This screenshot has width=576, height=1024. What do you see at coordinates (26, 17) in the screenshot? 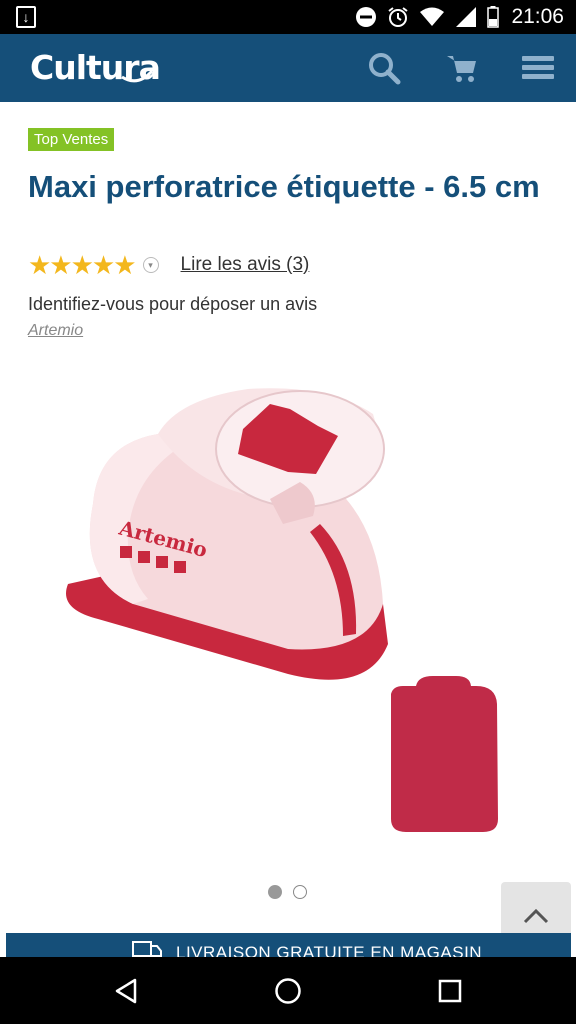
I see `download-notification-icon: ↓` at bounding box center [26, 17].